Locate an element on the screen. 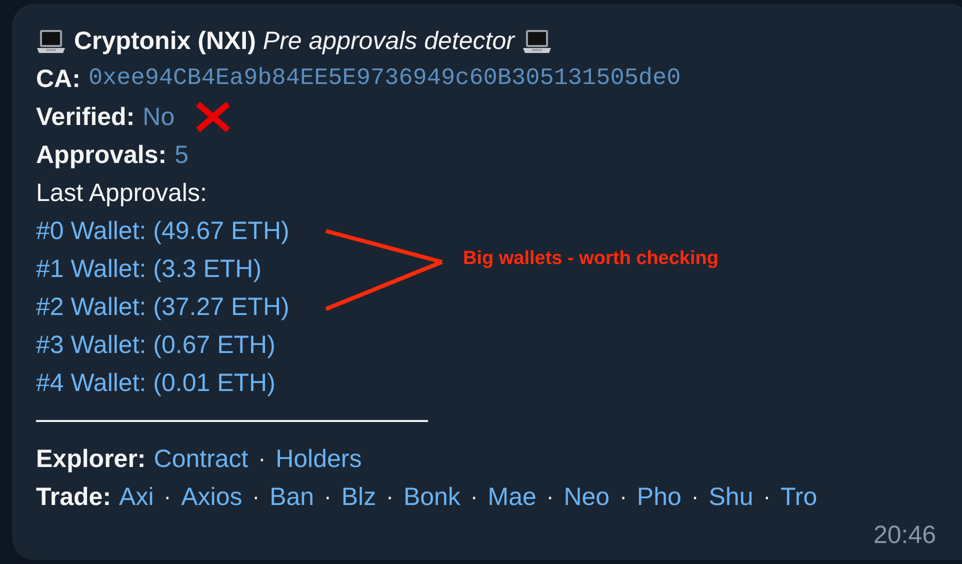 This screenshot has height=564, width=962. link: Pho is located at coordinates (659, 497).